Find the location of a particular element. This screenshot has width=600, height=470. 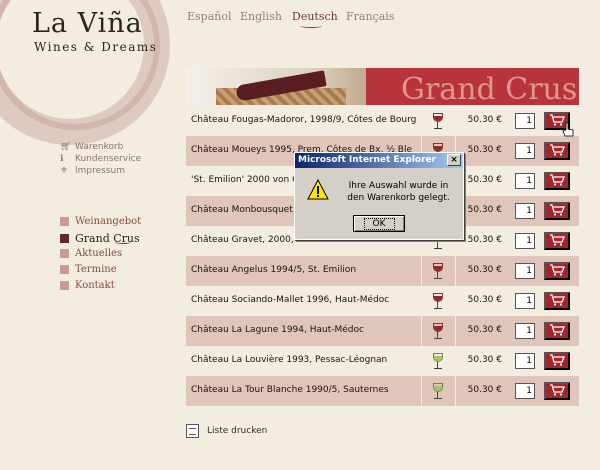

nav-label: Aktuelles is located at coordinates (99, 253).